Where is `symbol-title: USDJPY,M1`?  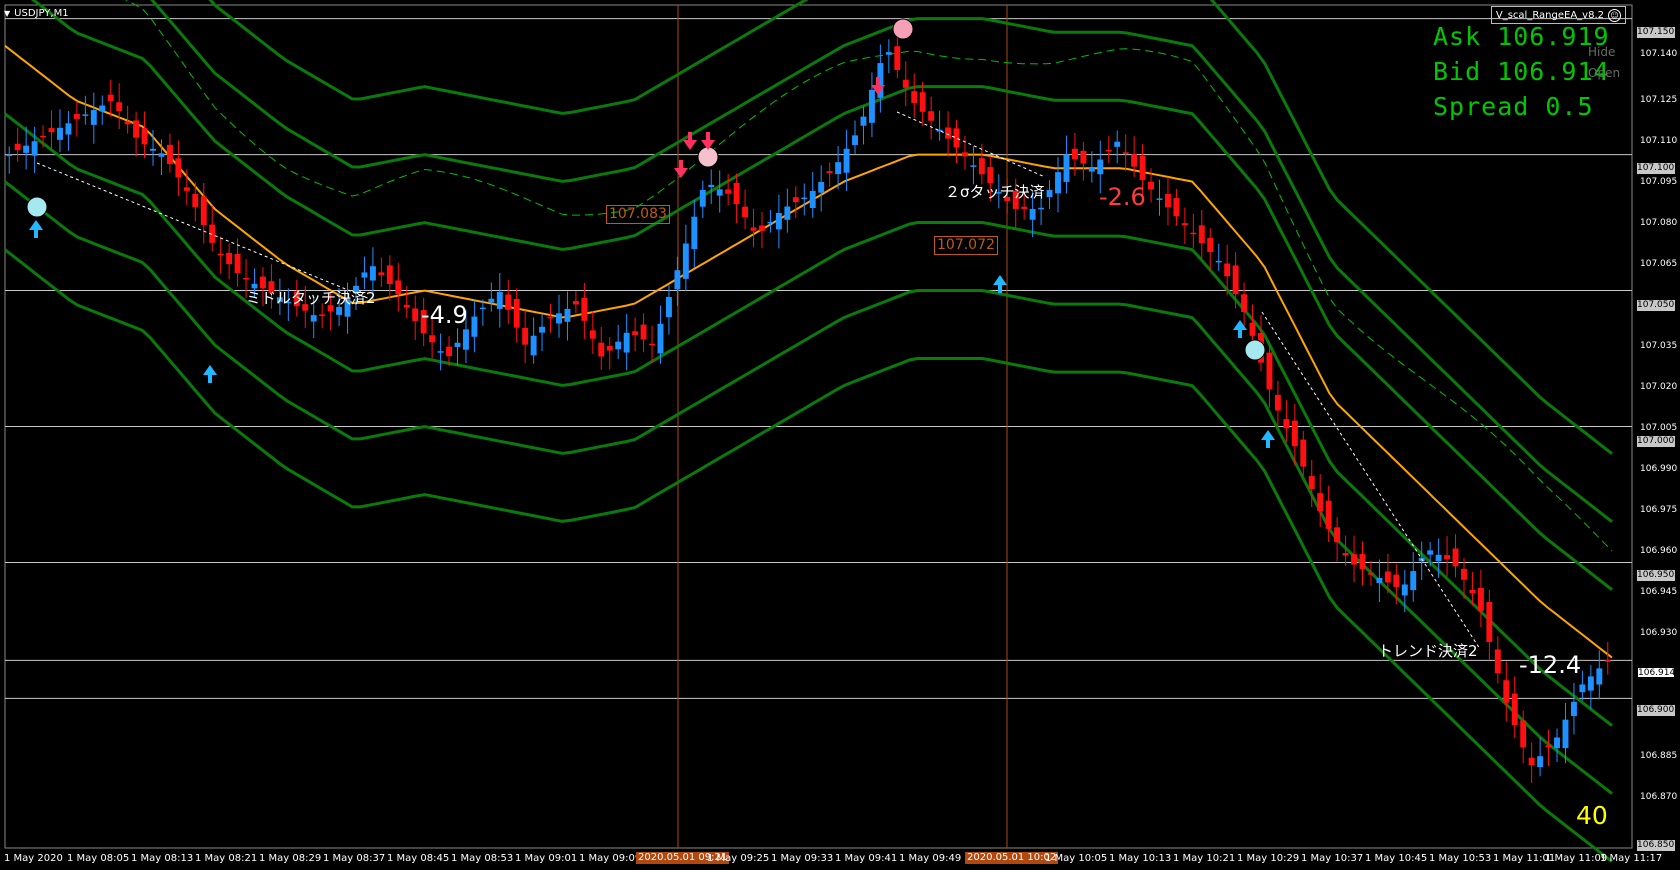
symbol-title: USDJPY,M1 is located at coordinates (41, 13).